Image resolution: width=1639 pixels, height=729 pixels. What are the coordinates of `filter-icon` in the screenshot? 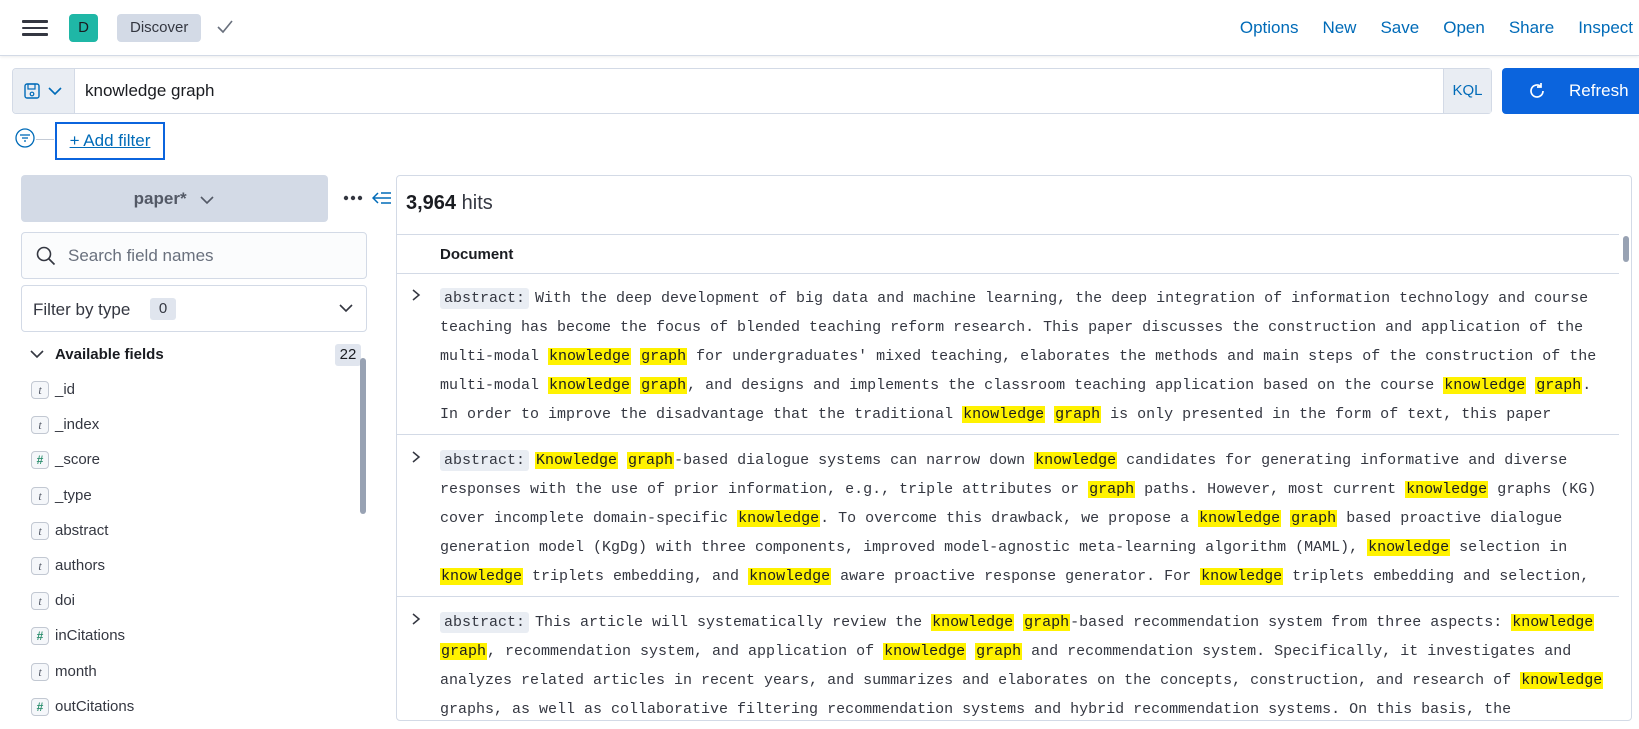 It's located at (25, 138).